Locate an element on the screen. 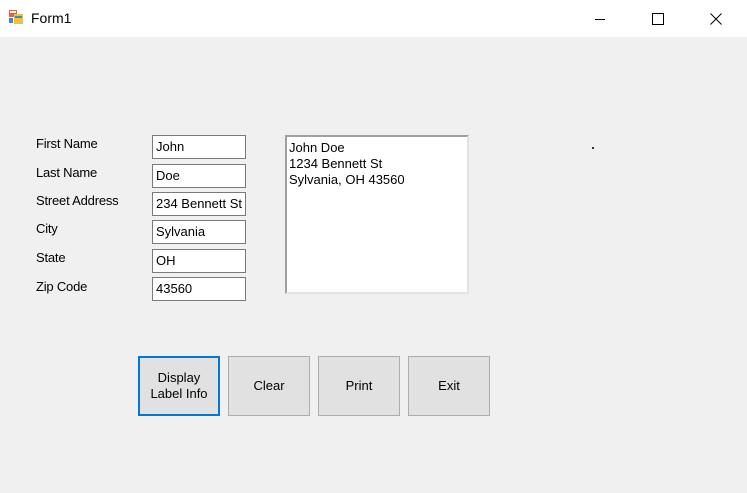  form-app-icon is located at coordinates (16, 17).